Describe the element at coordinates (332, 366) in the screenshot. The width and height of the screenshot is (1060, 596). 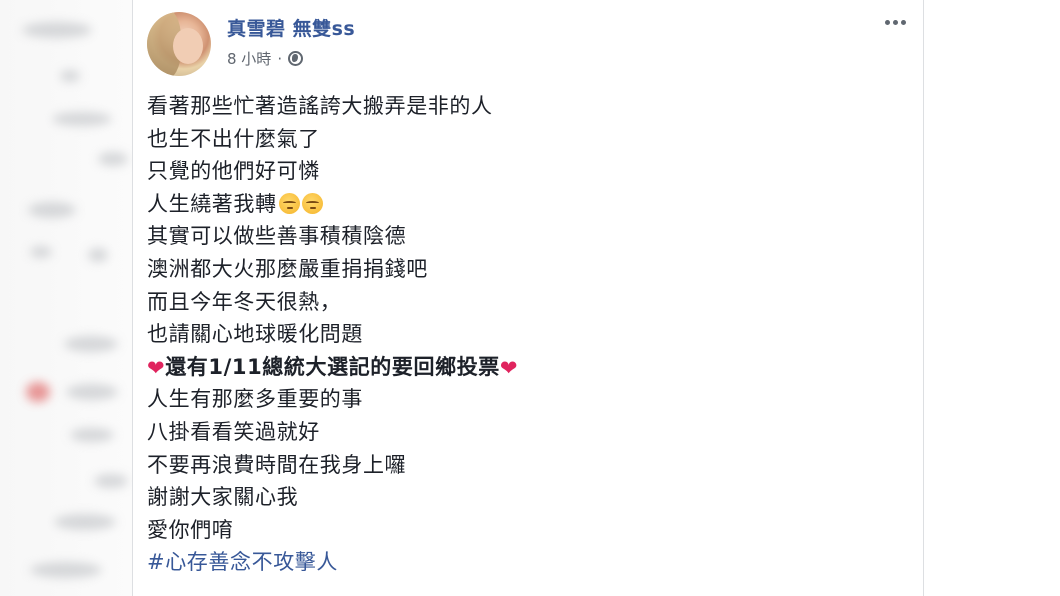
I see `post-line-text: 還有1/11總統大選記的要回鄉投票` at that location.